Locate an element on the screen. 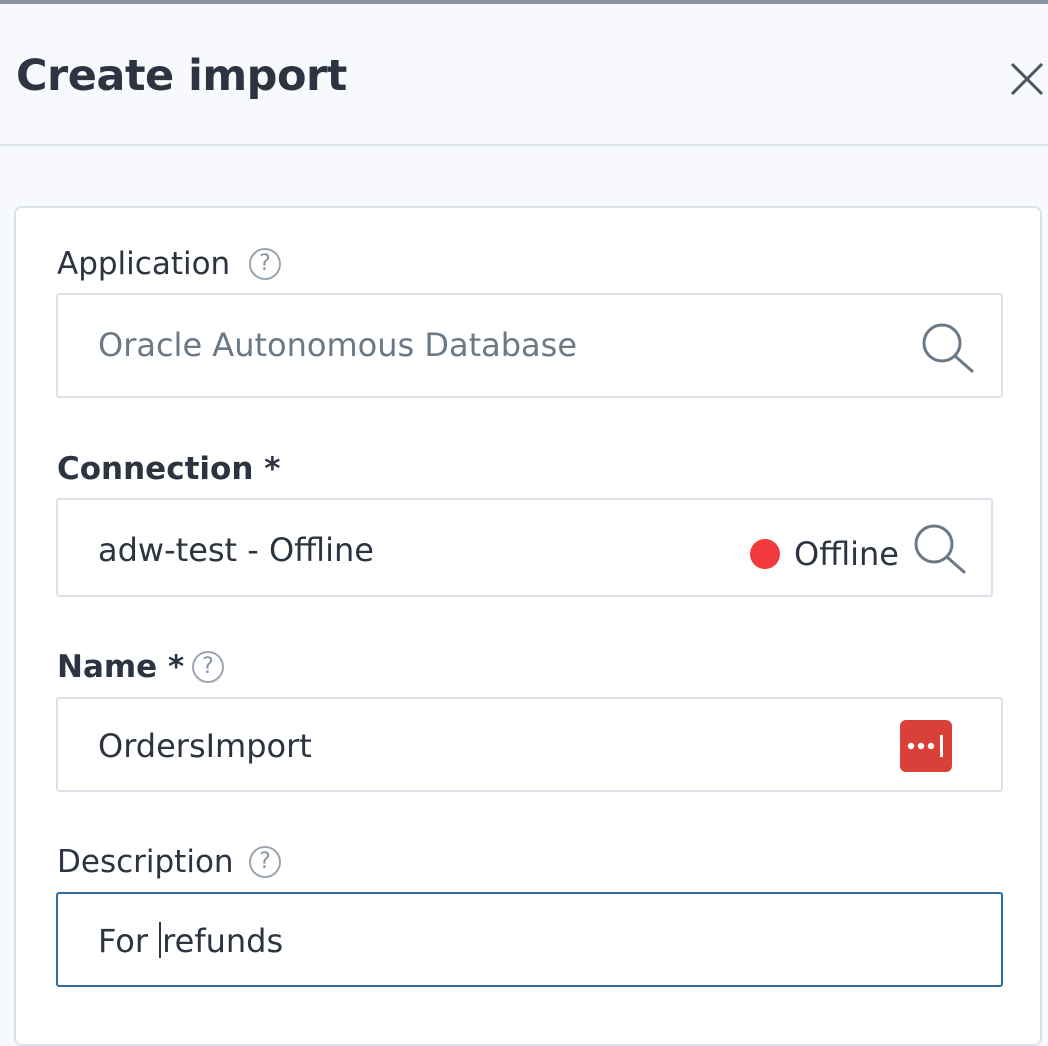  description-text-before-cursor: For is located at coordinates (128, 941).